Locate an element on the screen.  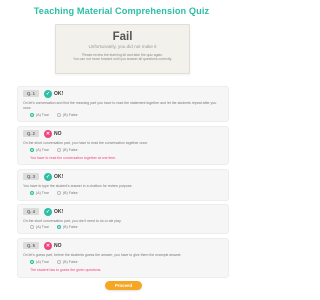
page-title: Teaching Material Comprehension Quiz is located at coordinates (121, 11).